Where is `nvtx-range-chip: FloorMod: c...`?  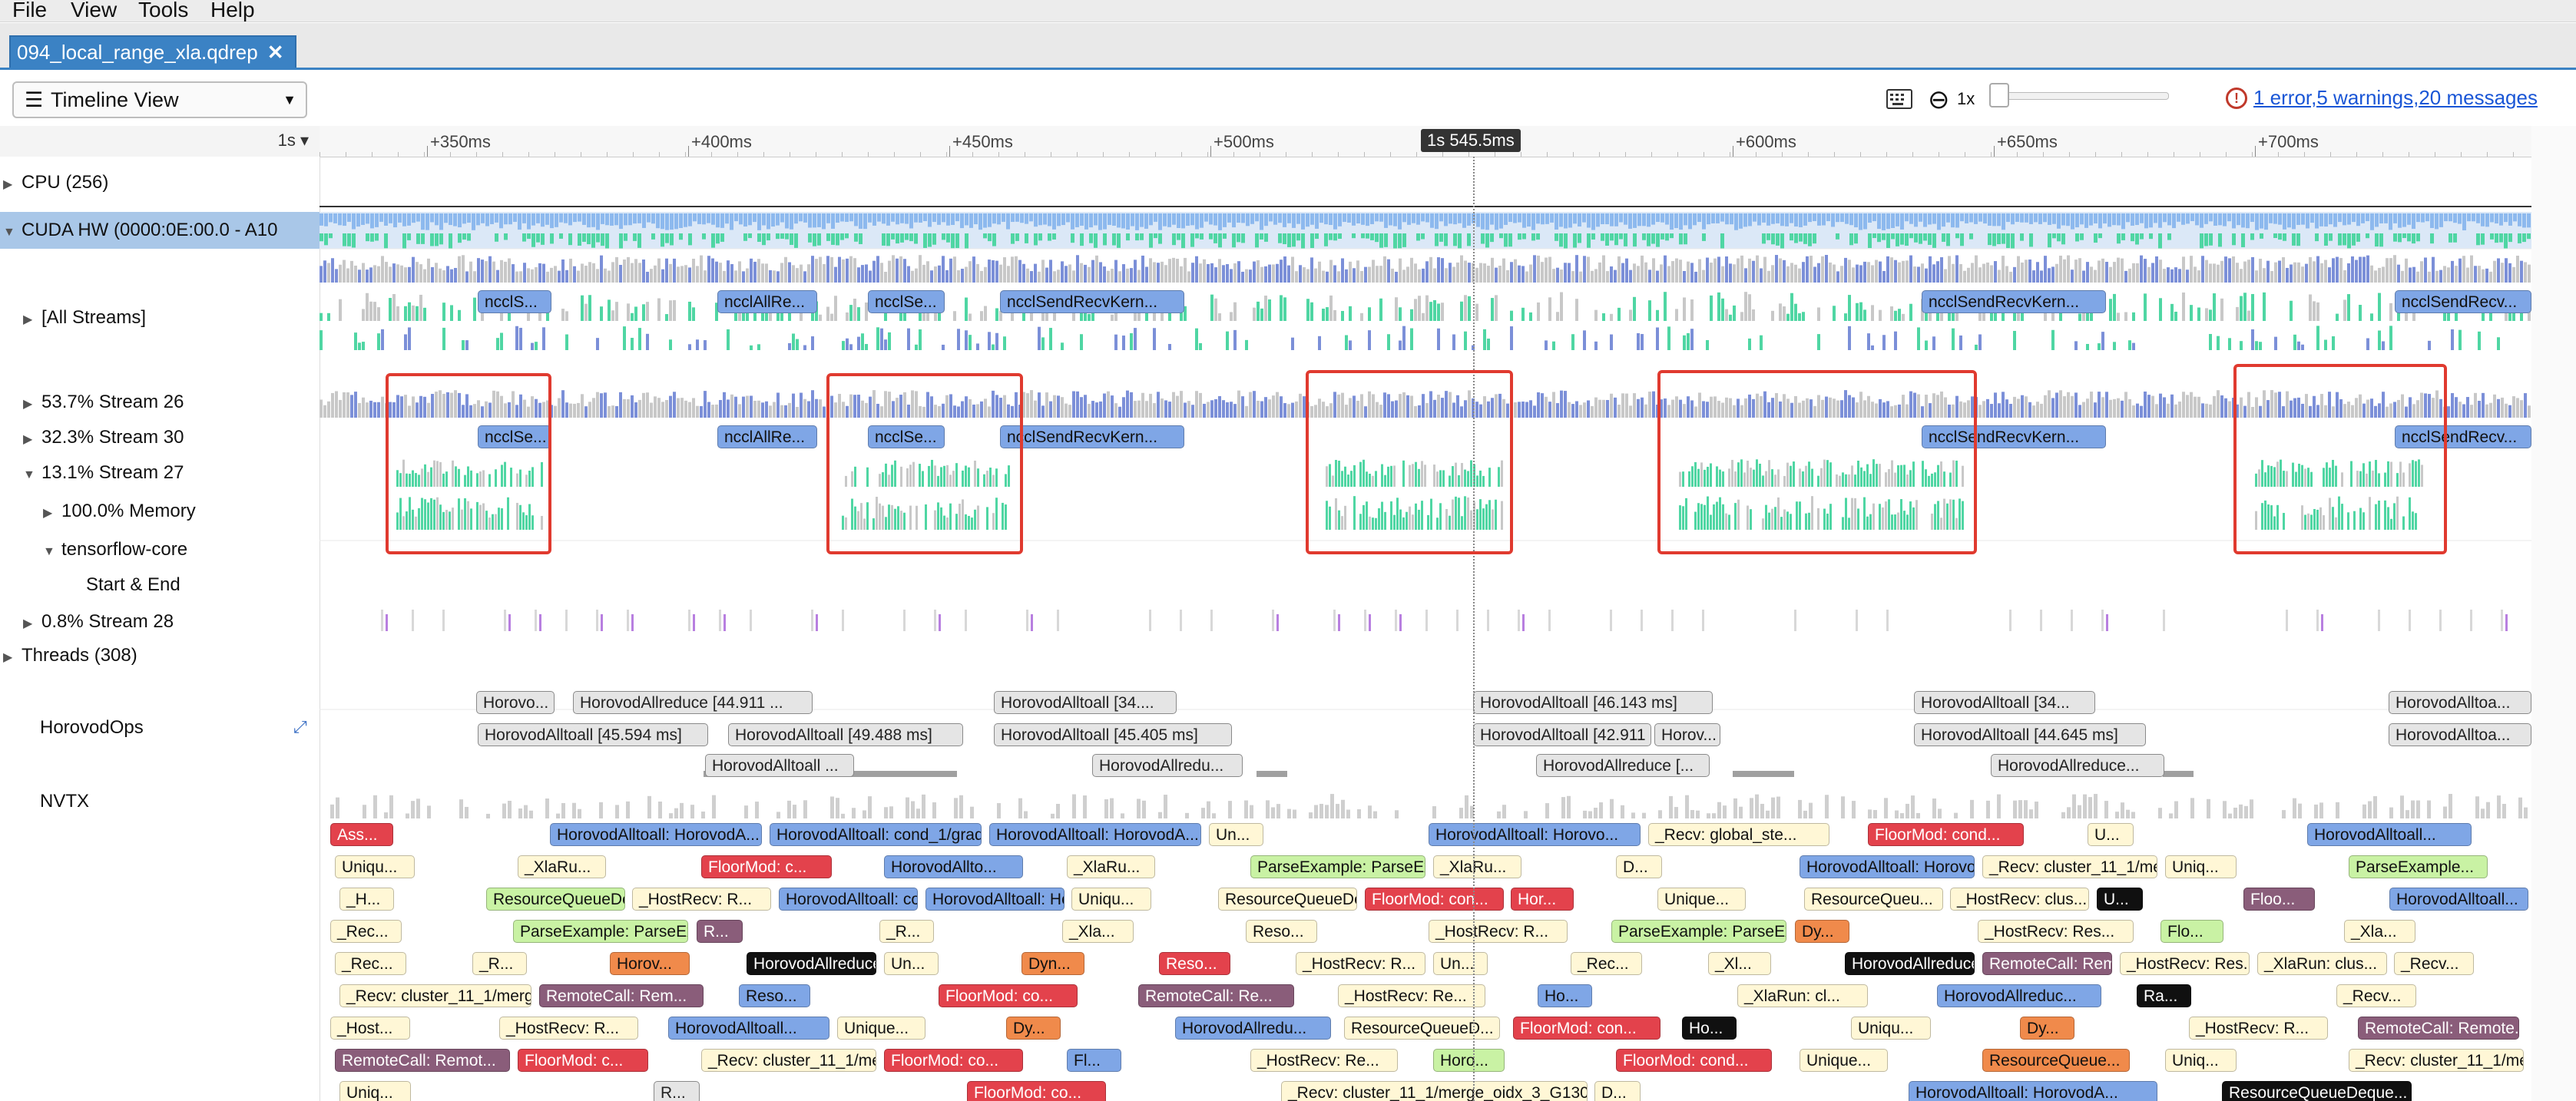
nvtx-range-chip: FloorMod: c... is located at coordinates (583, 1060).